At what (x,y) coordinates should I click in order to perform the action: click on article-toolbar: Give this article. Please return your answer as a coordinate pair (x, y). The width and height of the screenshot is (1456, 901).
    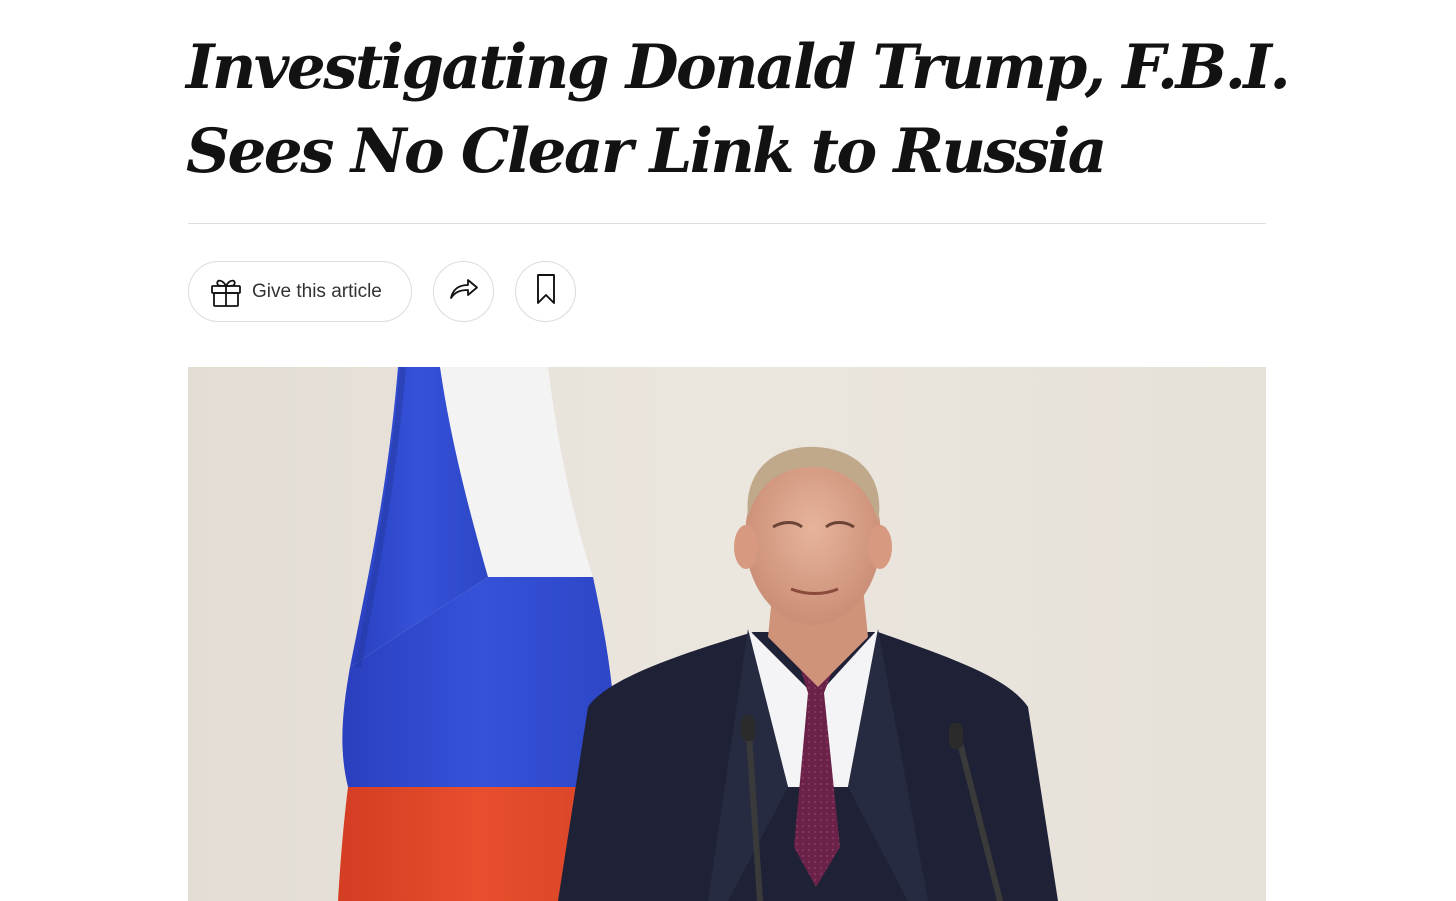
    Looking at the image, I should click on (382, 291).